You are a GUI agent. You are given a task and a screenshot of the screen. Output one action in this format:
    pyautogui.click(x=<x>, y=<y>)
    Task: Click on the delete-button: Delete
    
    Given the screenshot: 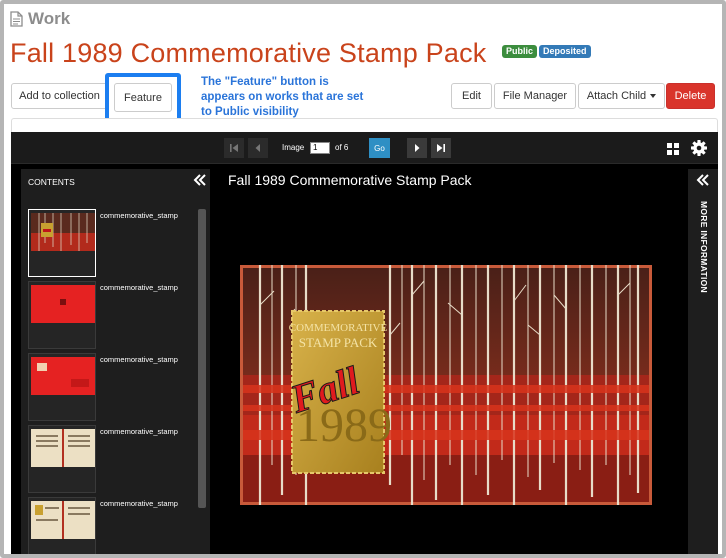 What is the action you would take?
    pyautogui.click(x=690, y=96)
    